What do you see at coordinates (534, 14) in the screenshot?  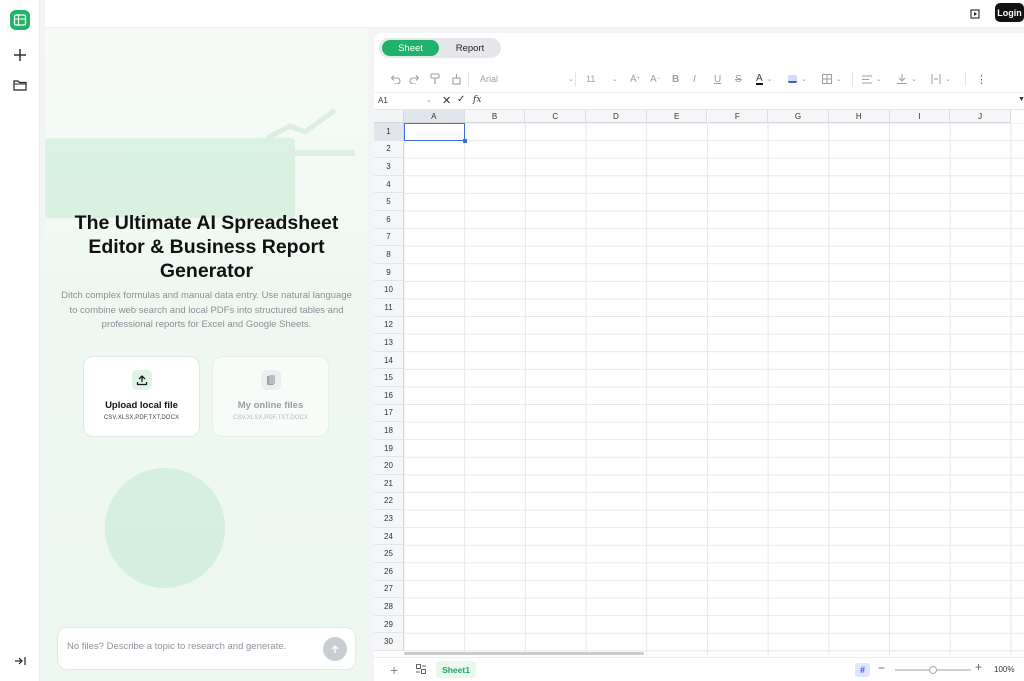 I see `top-bar: Login` at bounding box center [534, 14].